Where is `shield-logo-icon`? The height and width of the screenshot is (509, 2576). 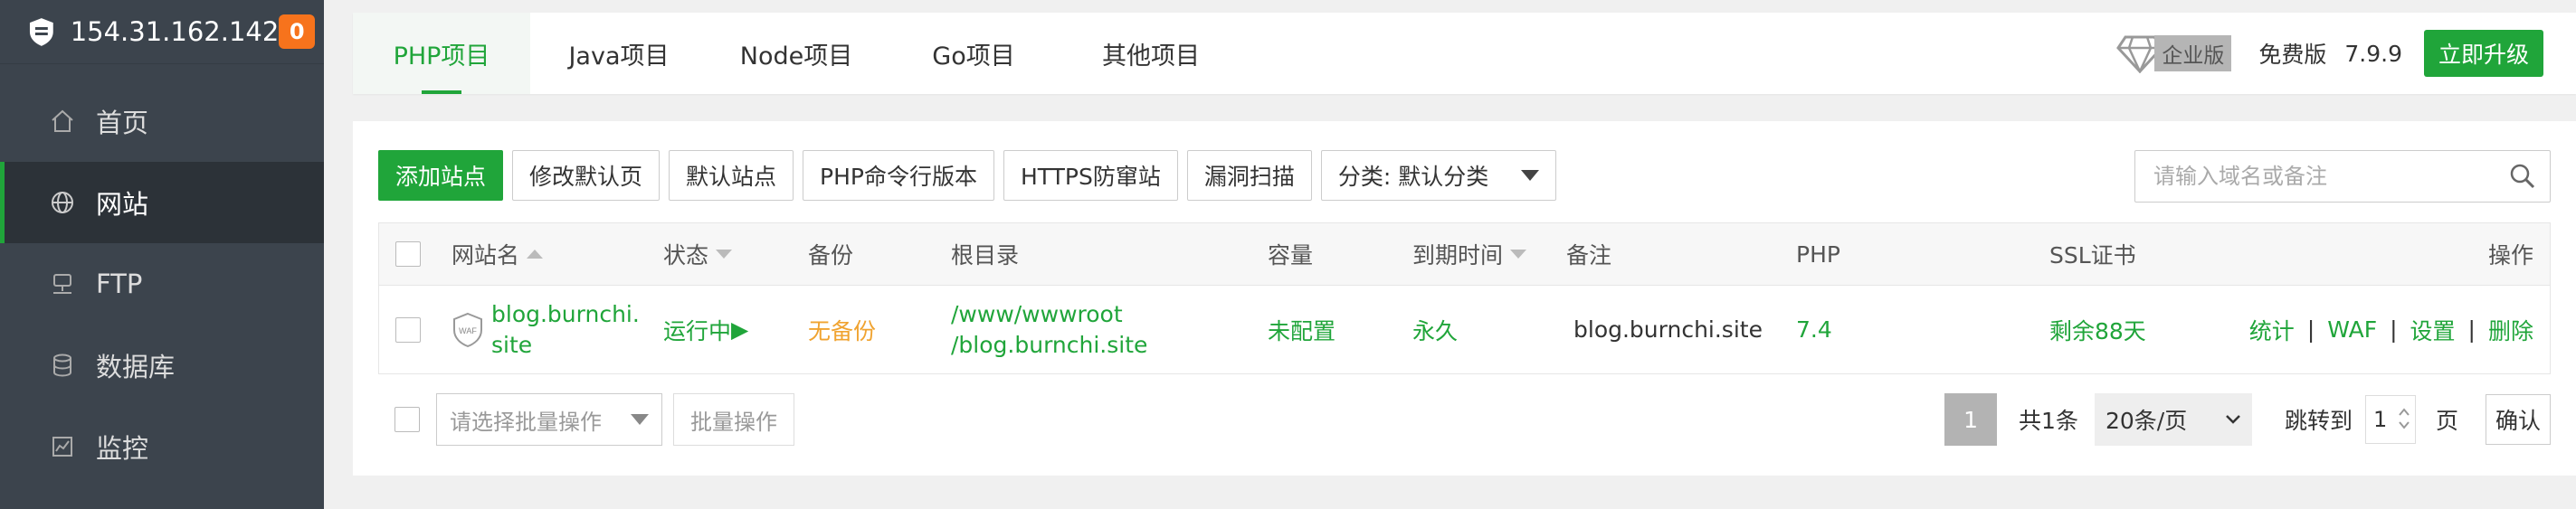 shield-logo-icon is located at coordinates (41, 32).